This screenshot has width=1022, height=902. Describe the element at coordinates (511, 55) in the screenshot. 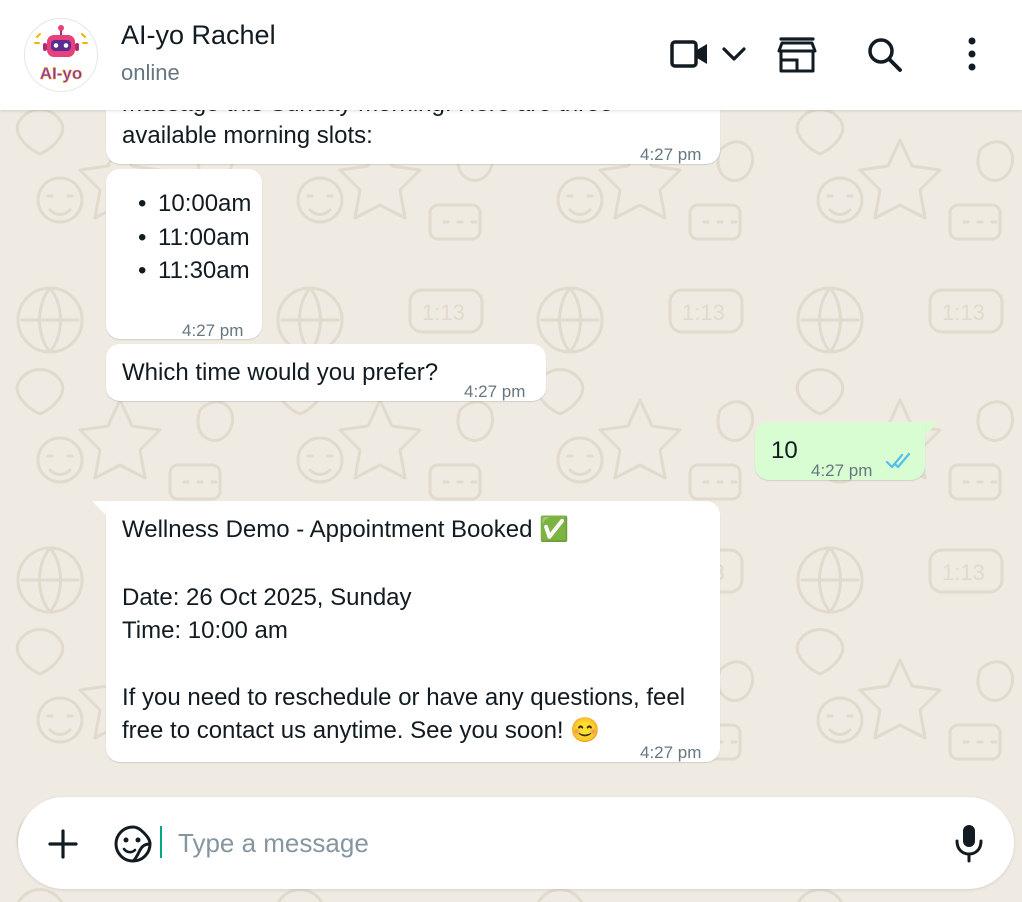

I see `chat-header: AI-yo AI-yo Rachel online` at that location.